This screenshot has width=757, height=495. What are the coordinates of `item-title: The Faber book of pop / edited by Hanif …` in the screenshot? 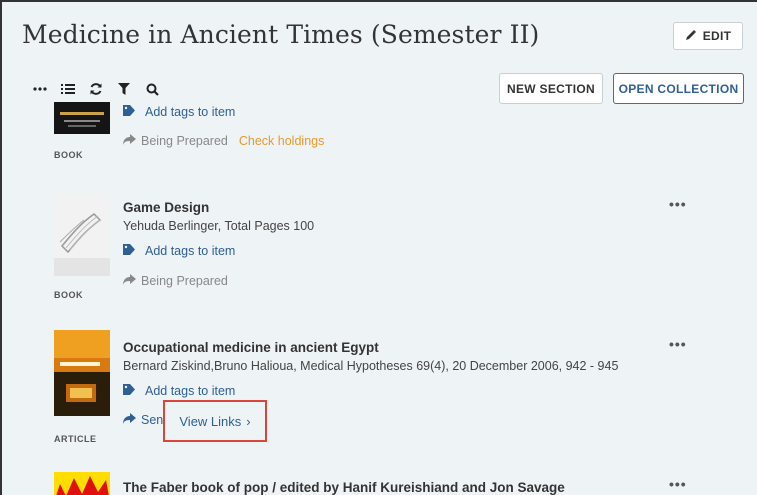 It's located at (344, 487).